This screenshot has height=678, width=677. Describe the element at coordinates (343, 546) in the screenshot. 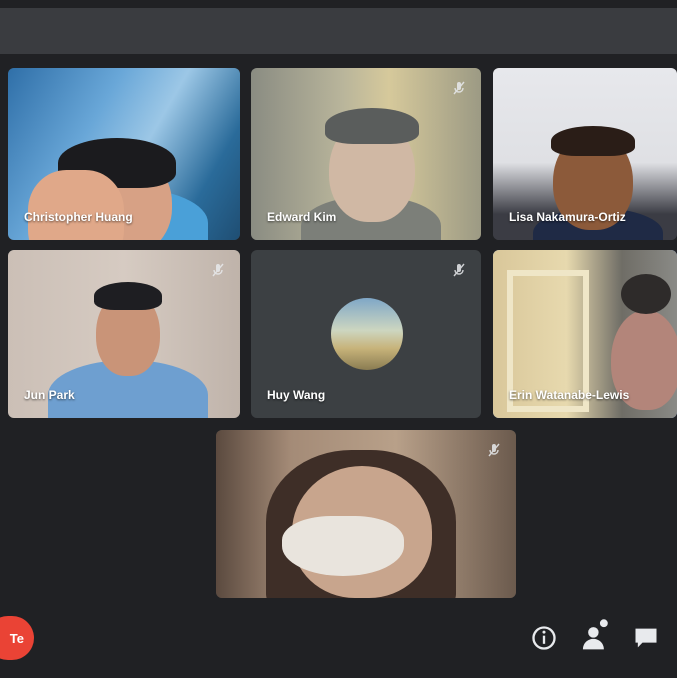

I see `face-mask` at that location.